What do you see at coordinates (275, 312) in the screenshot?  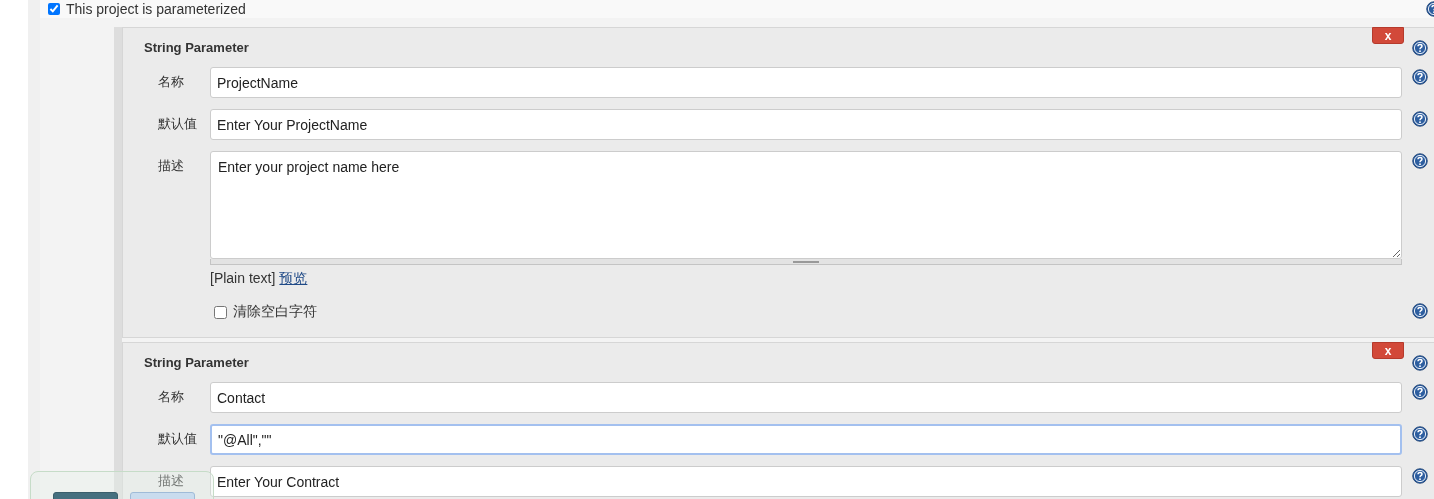 I see `checkbox-label: 清除空白字符` at bounding box center [275, 312].